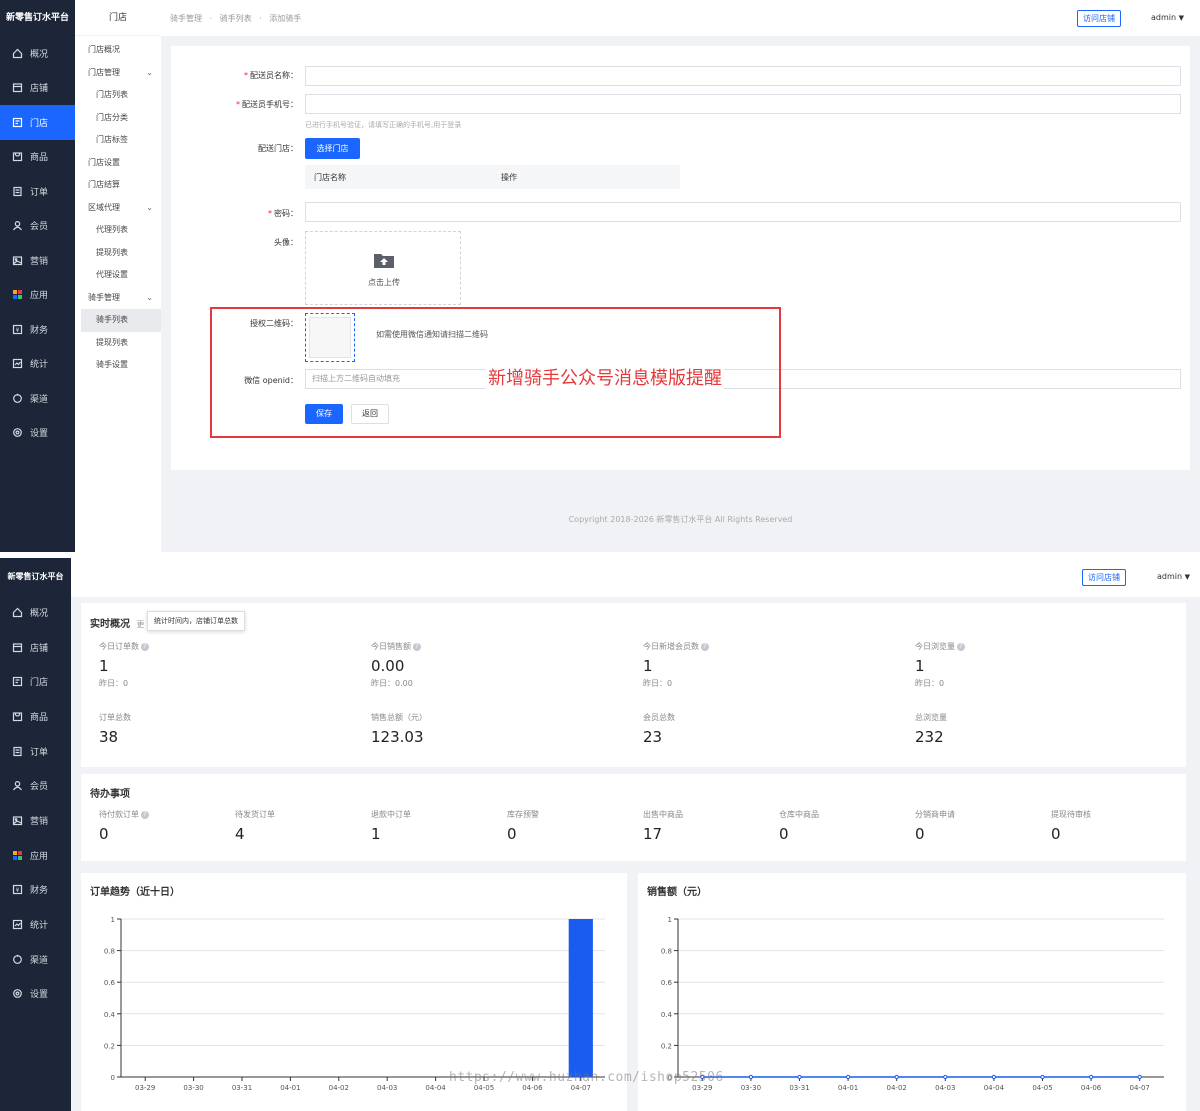 This screenshot has height=1111, width=1200. What do you see at coordinates (743, 104) in the screenshot?
I see `rider-phone-input` at bounding box center [743, 104].